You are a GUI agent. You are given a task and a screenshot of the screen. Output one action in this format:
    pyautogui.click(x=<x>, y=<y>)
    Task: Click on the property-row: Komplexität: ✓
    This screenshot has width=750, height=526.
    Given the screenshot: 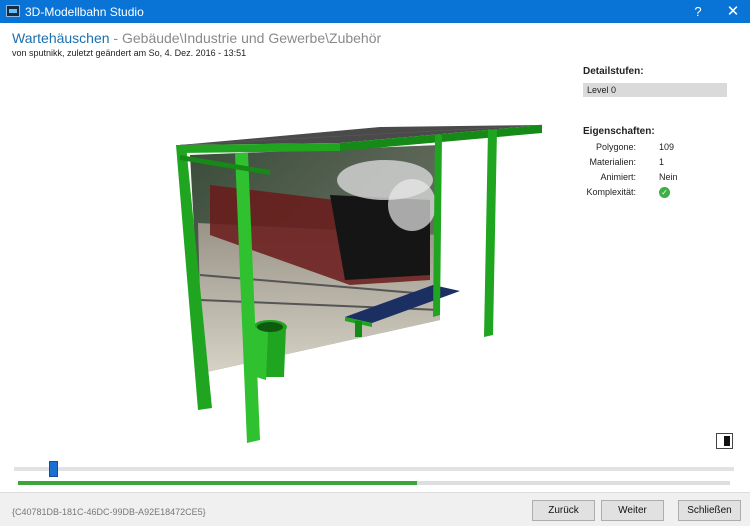 What is the action you would take?
    pyautogui.click(x=658, y=193)
    